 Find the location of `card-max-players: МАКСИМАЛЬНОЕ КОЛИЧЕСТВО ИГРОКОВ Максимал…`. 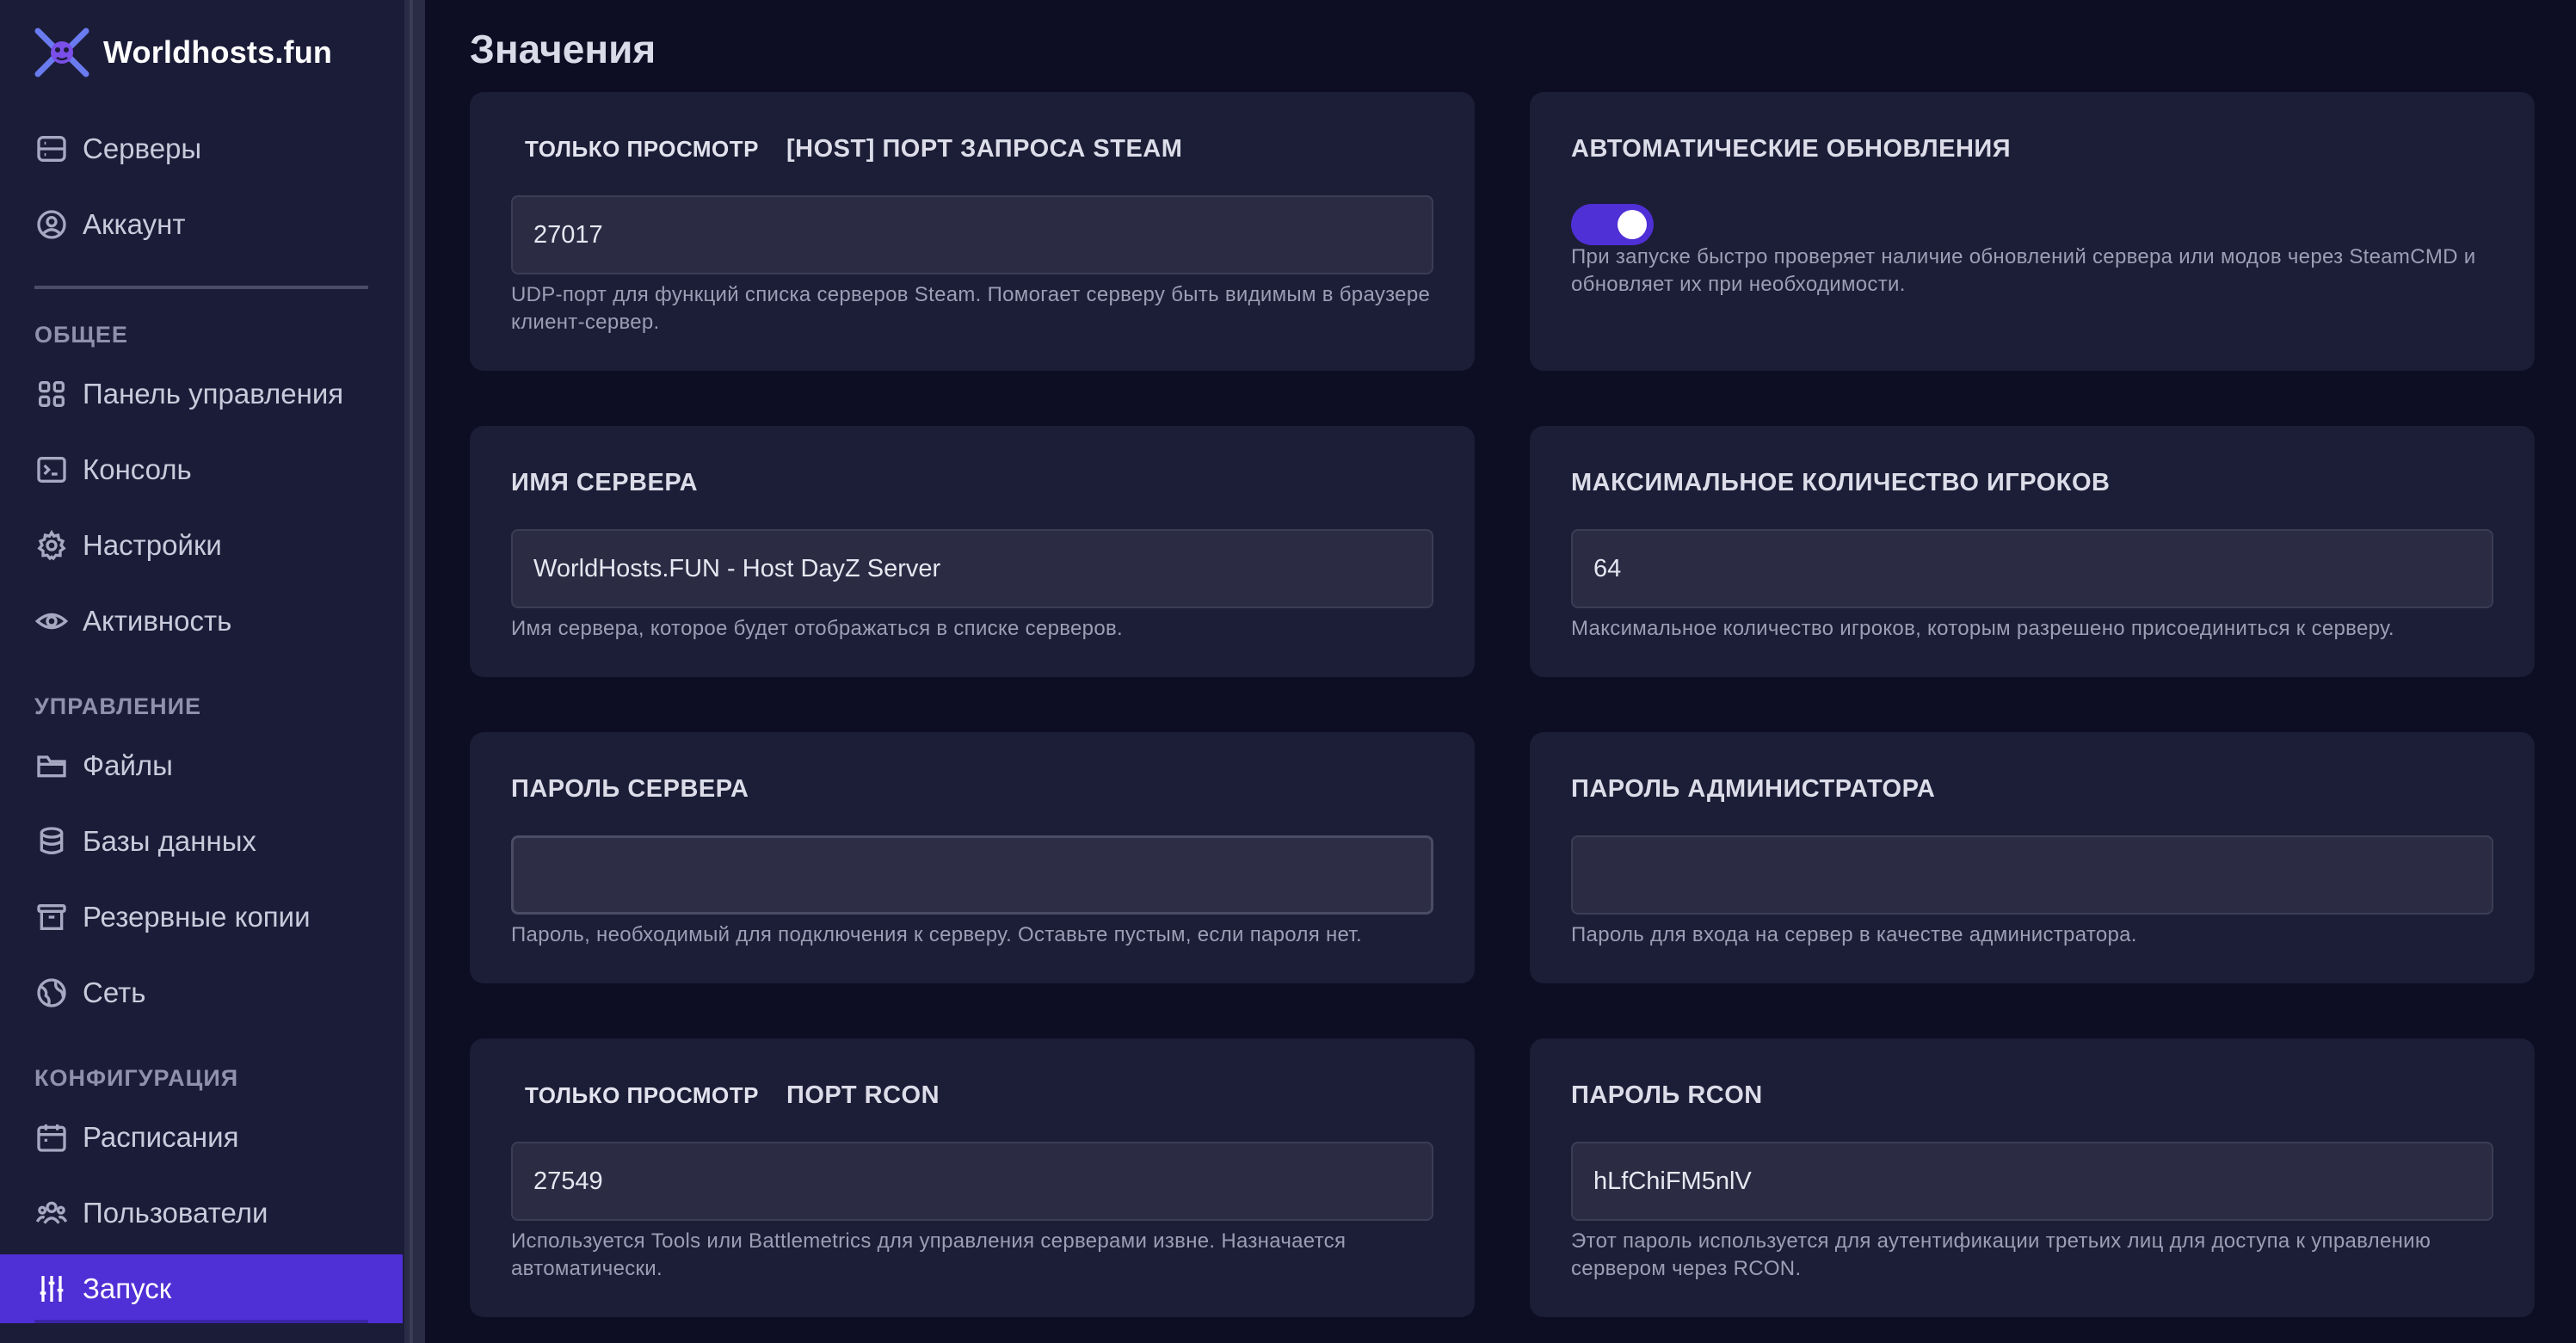

card-max-players: МАКСИМАЛЬНОЕ КОЛИЧЕСТВО ИГРОКОВ Максимал… is located at coordinates (2032, 551).